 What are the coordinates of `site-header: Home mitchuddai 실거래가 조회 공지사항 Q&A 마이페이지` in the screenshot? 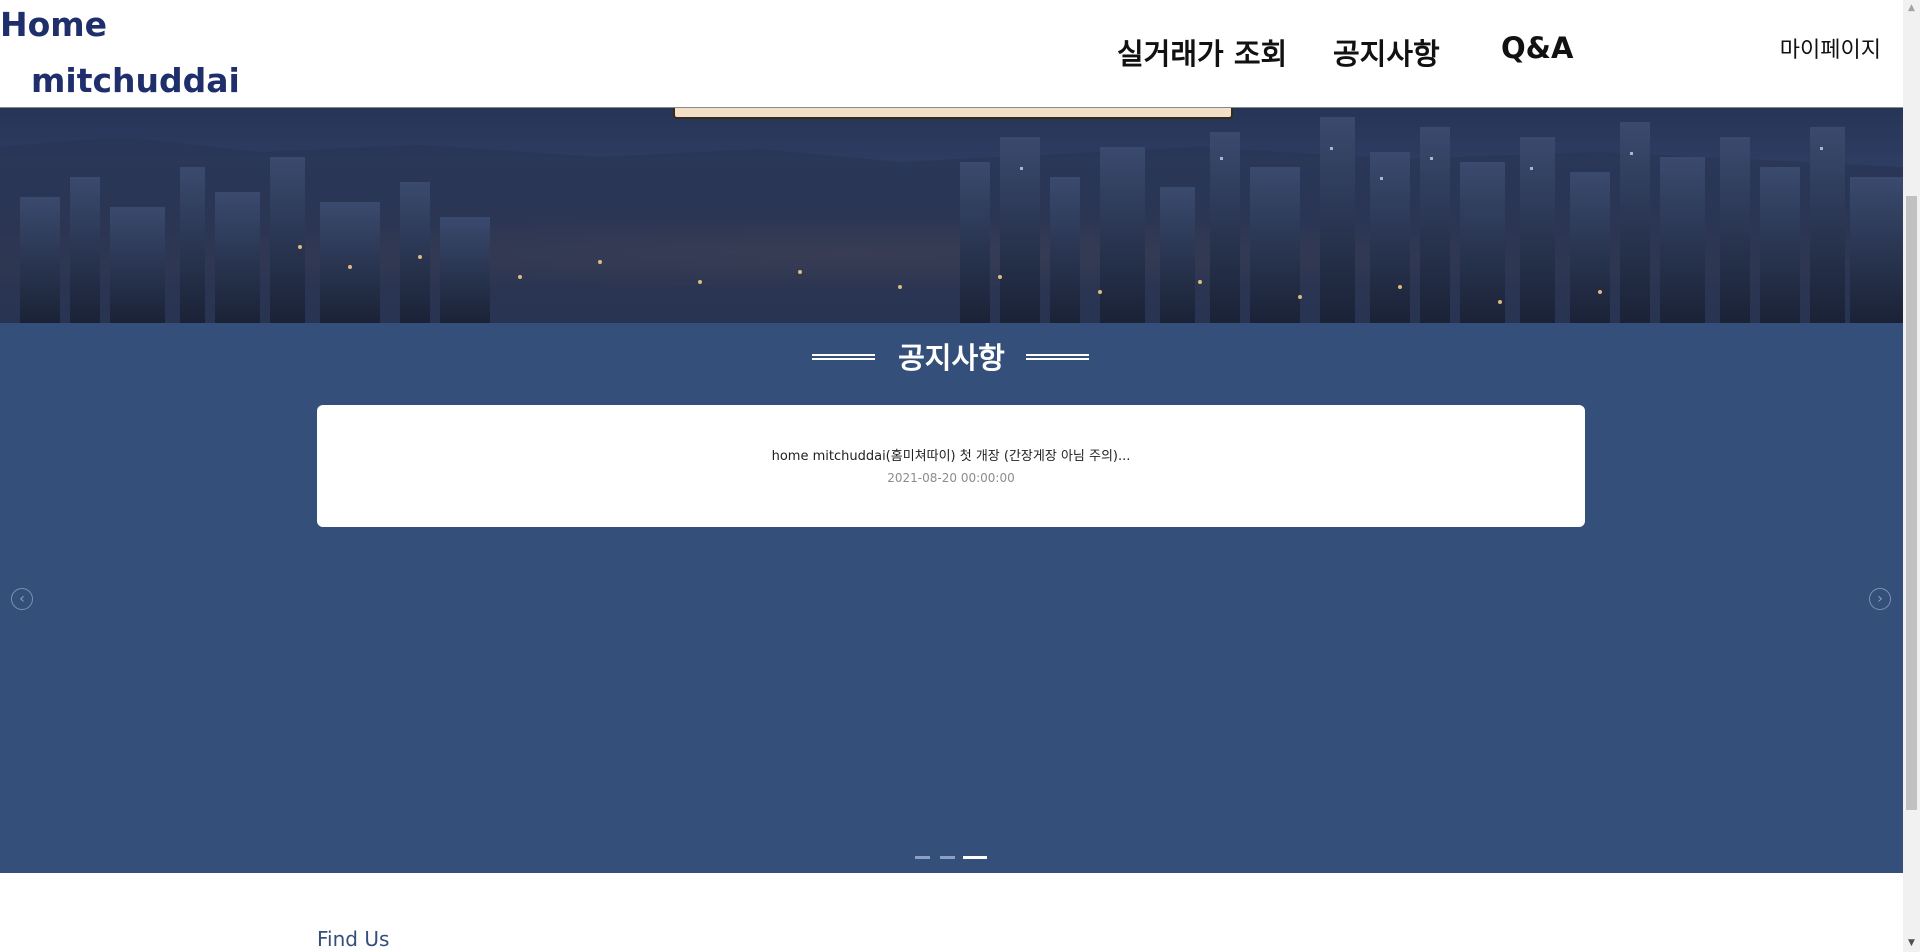 It's located at (951, 54).